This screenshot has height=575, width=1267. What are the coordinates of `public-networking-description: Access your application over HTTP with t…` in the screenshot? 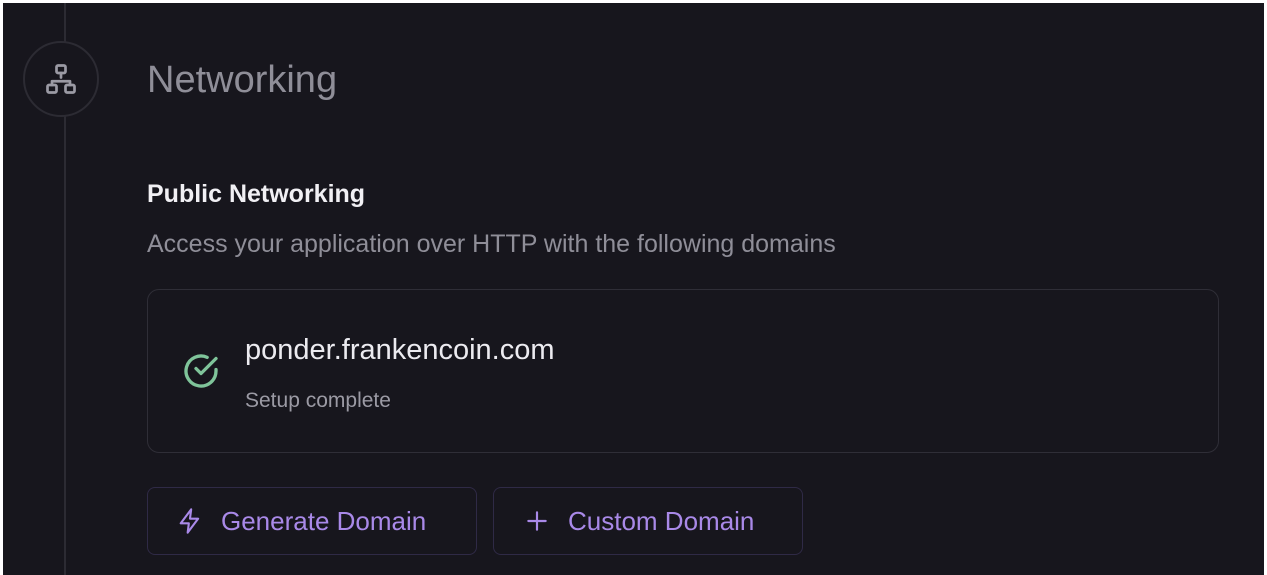 It's located at (491, 244).